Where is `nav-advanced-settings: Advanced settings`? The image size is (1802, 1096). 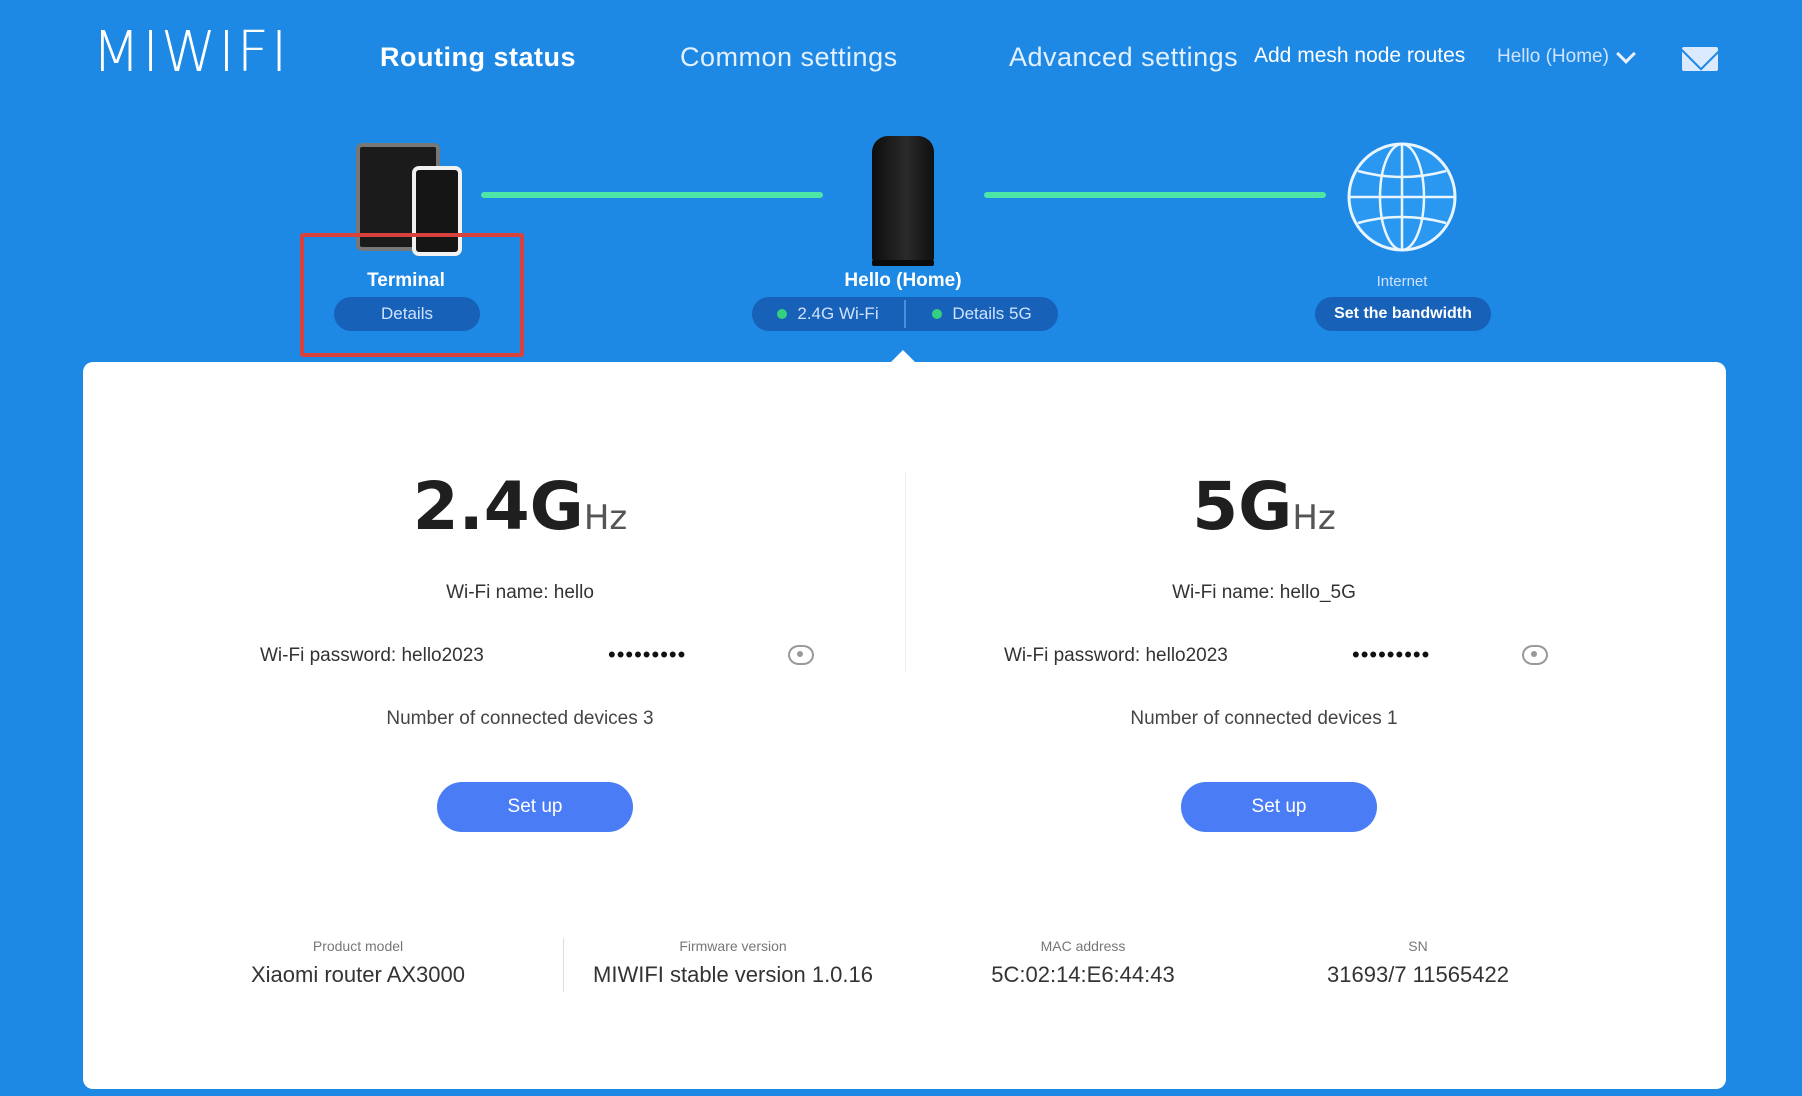
nav-advanced-settings: Advanced settings is located at coordinates (1123, 57).